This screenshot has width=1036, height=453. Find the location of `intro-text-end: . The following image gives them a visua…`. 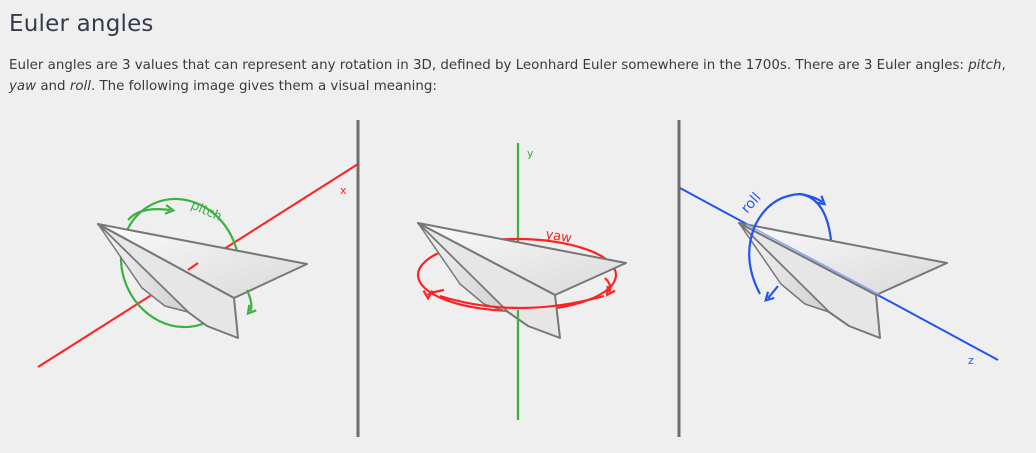

intro-text-end: . The following image gives them a visua… is located at coordinates (263, 86).